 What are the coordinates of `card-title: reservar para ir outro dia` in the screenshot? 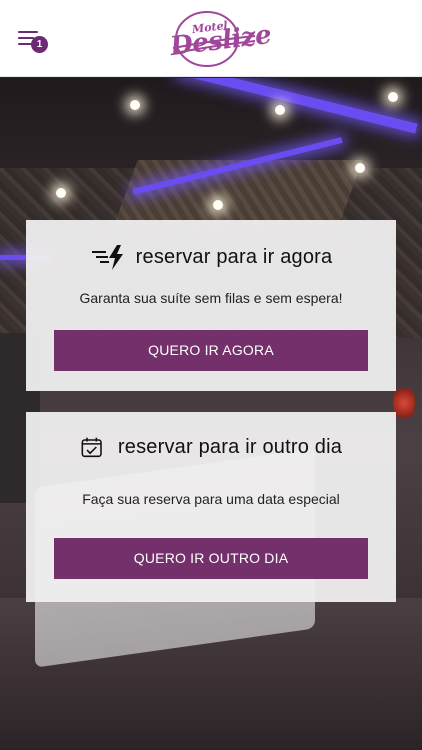 It's located at (230, 446).